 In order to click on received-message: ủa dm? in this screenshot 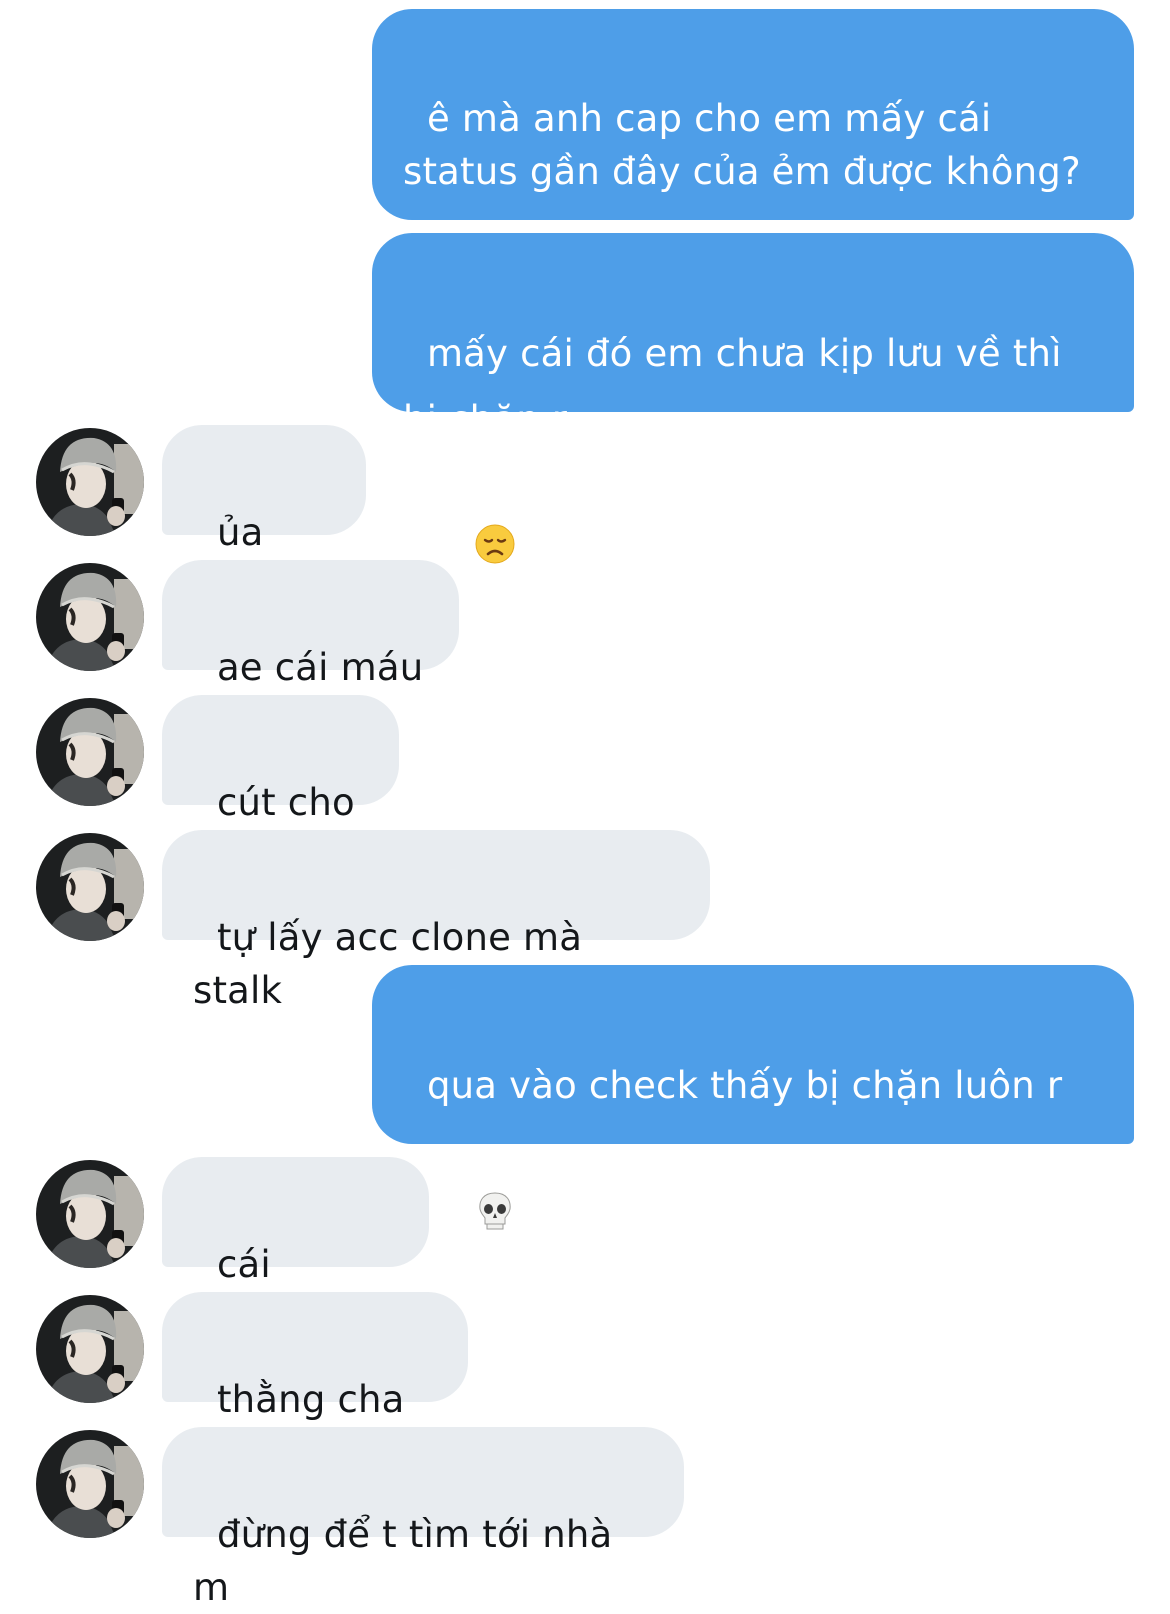, I will do `click(264, 516)`.